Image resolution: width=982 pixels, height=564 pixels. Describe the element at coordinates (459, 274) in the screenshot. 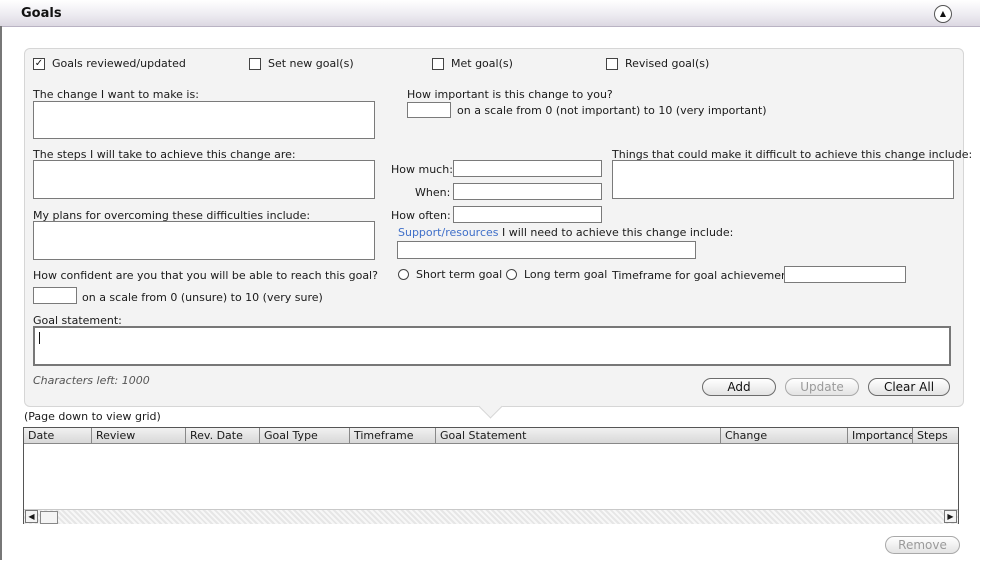

I see `radio-label: Short term goal` at that location.